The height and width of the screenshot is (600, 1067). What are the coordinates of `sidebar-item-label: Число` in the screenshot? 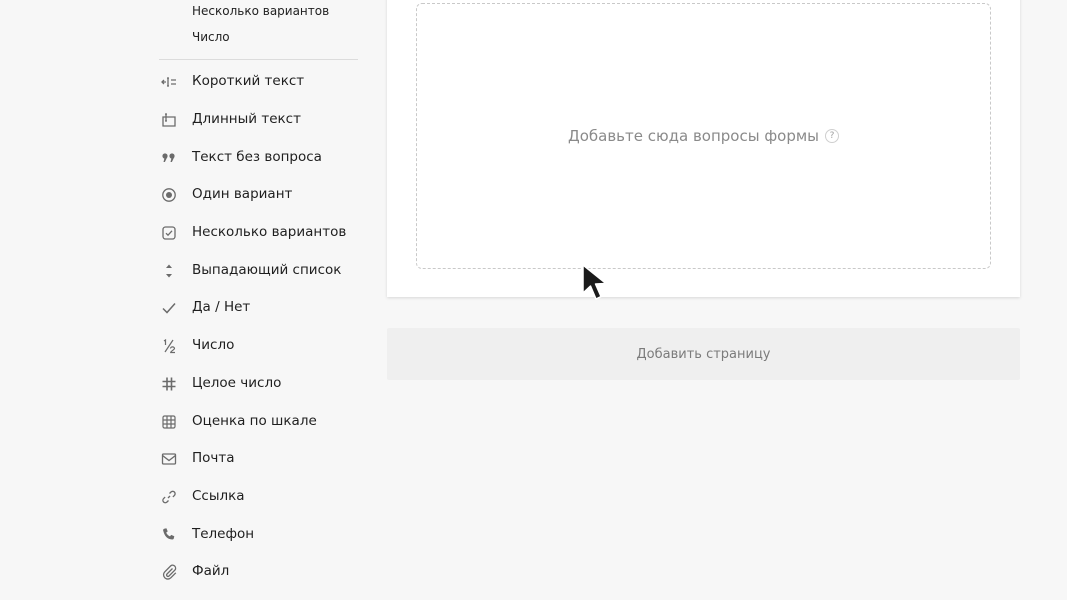 It's located at (213, 345).